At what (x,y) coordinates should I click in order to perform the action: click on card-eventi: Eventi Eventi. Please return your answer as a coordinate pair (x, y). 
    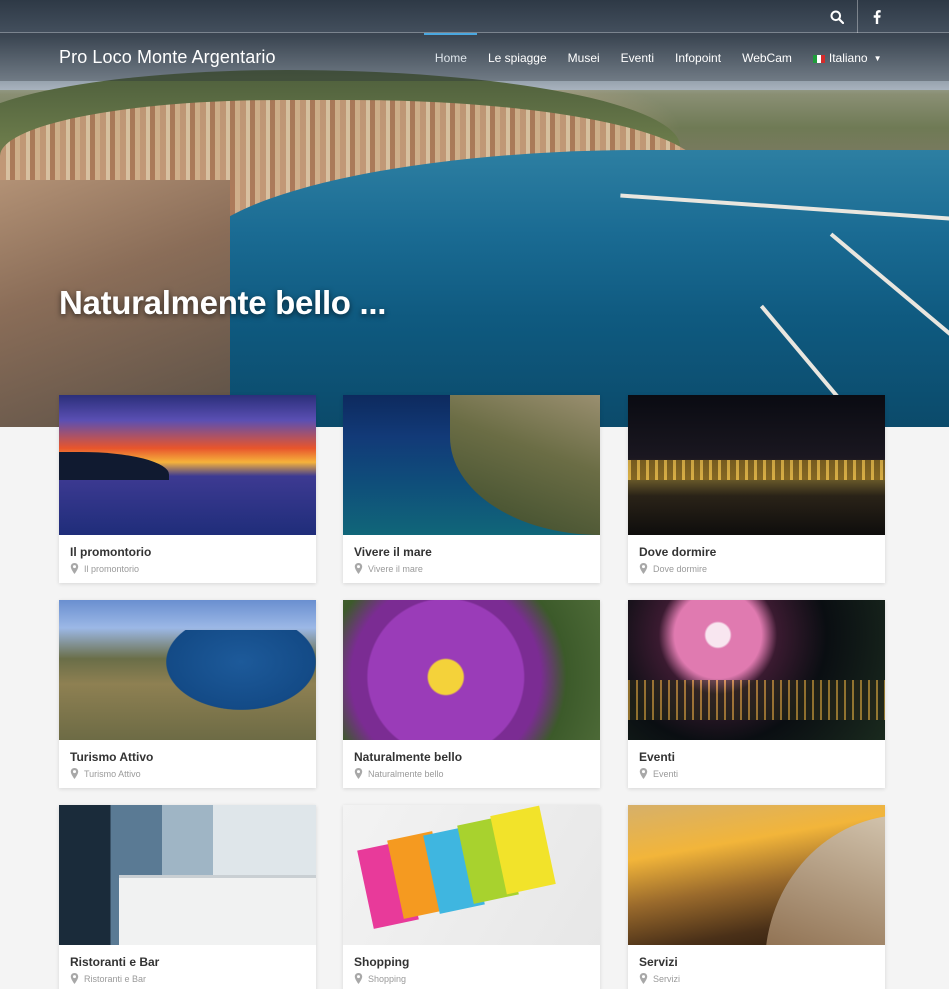
    Looking at the image, I should click on (756, 694).